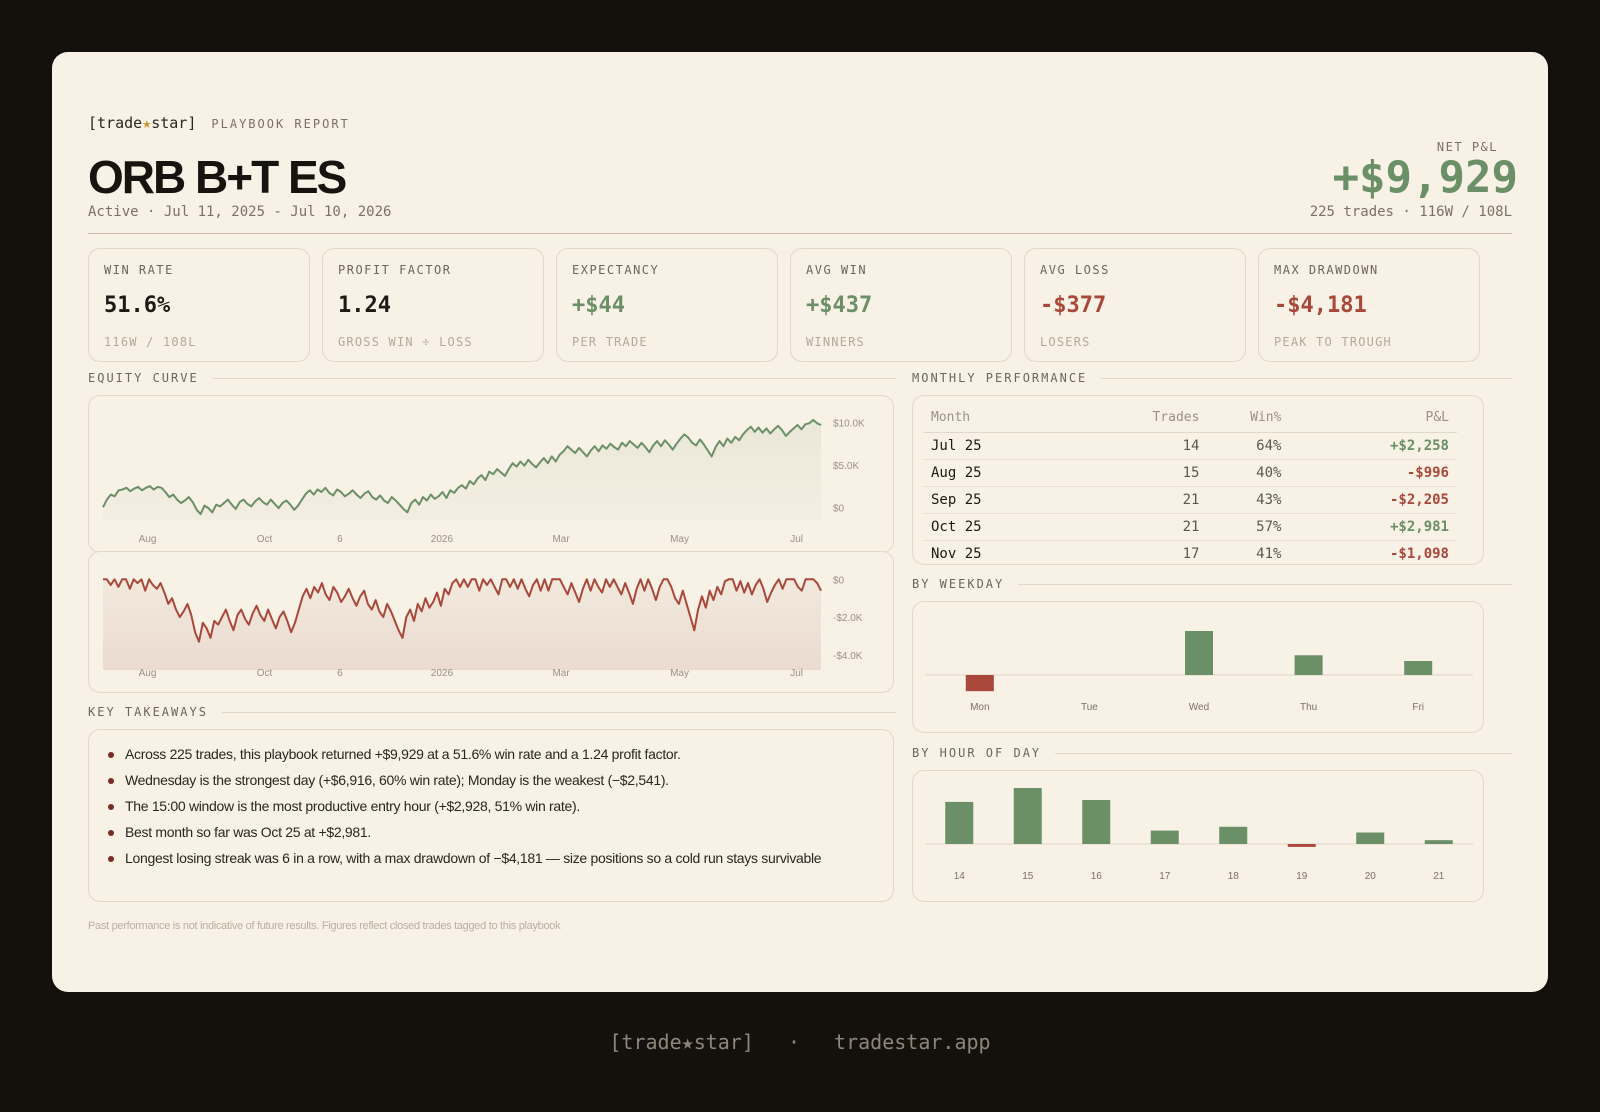  Describe the element at coordinates (1439, 876) in the screenshot. I see `x-tick-label: 21` at that location.